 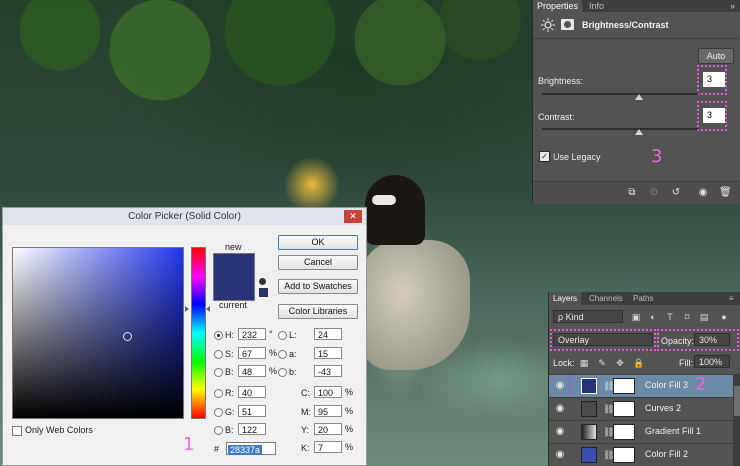 What do you see at coordinates (638, 363) in the screenshot?
I see `lock-all-icon: 🔒` at bounding box center [638, 363].